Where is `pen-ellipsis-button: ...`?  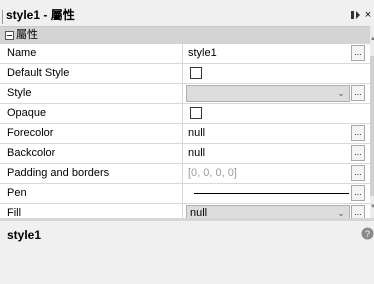
pen-ellipsis-button: ... is located at coordinates (358, 193).